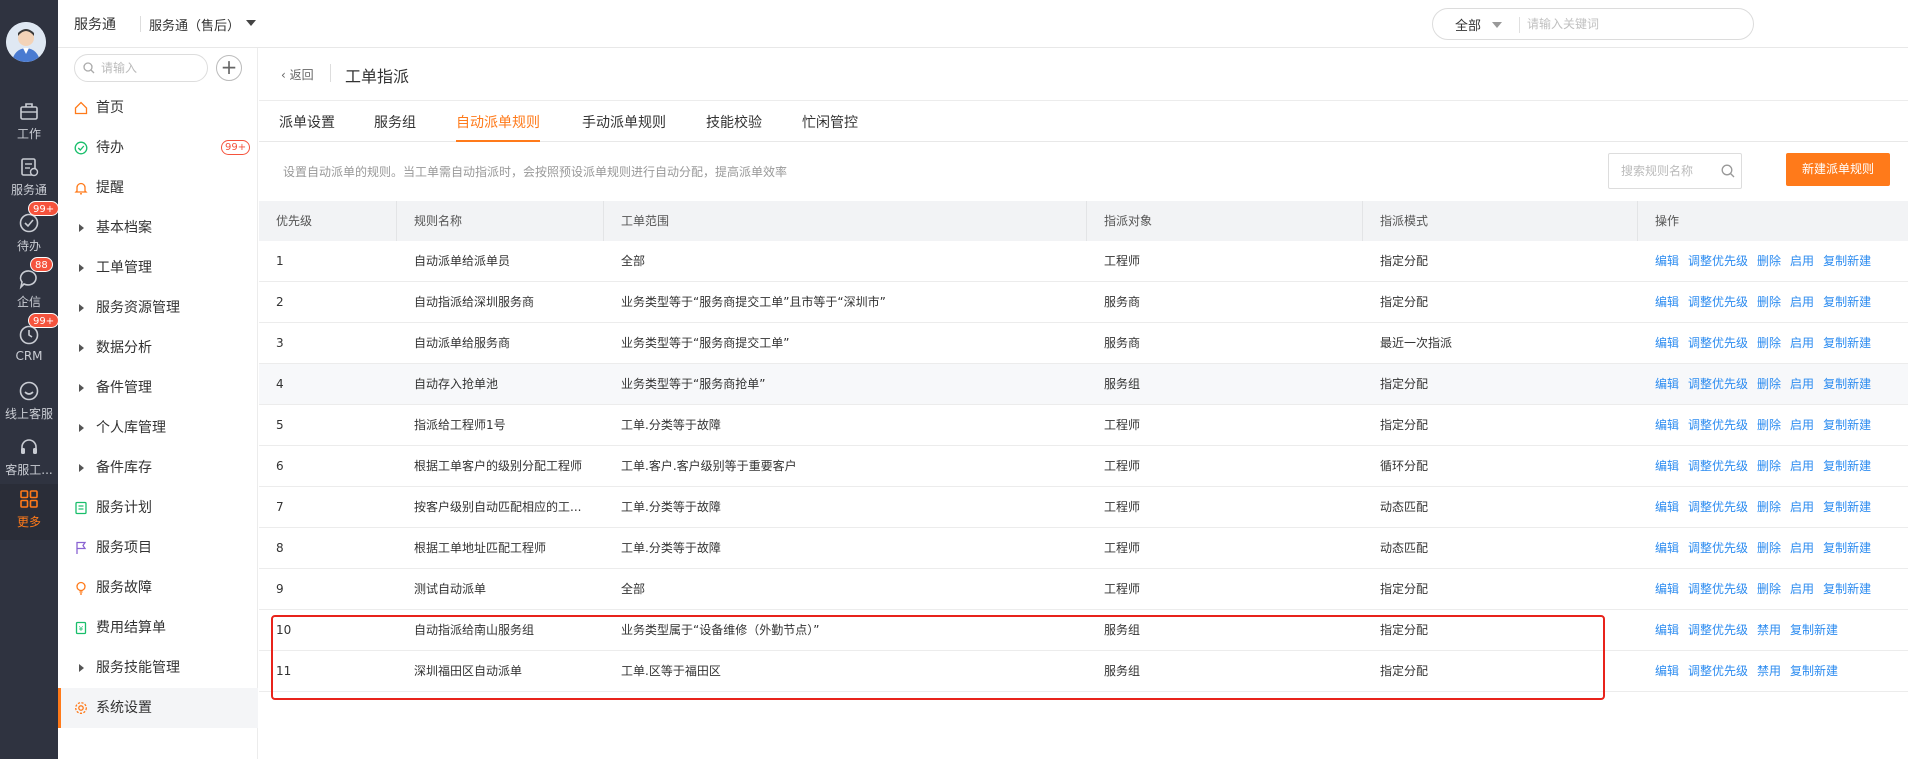 The width and height of the screenshot is (1908, 759). I want to click on nav-item-service-project: 服务项目, so click(158, 548).